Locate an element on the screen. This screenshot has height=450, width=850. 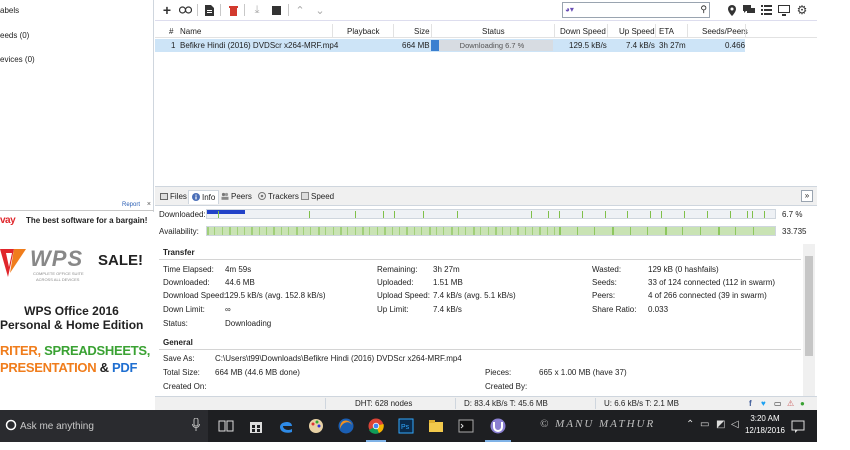
toolbar-divider is located at coordinates (244, 10).